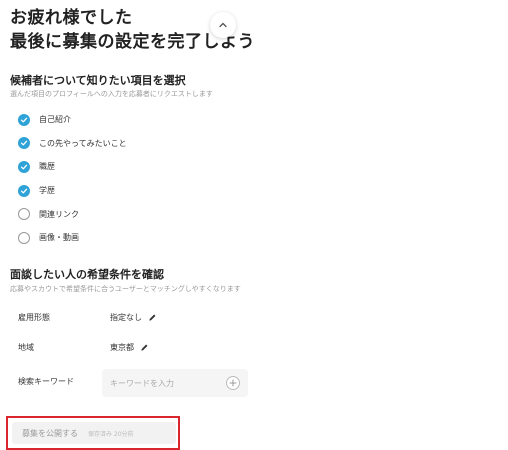  I want to click on keyword-label: 検索キーワード, so click(46, 381).